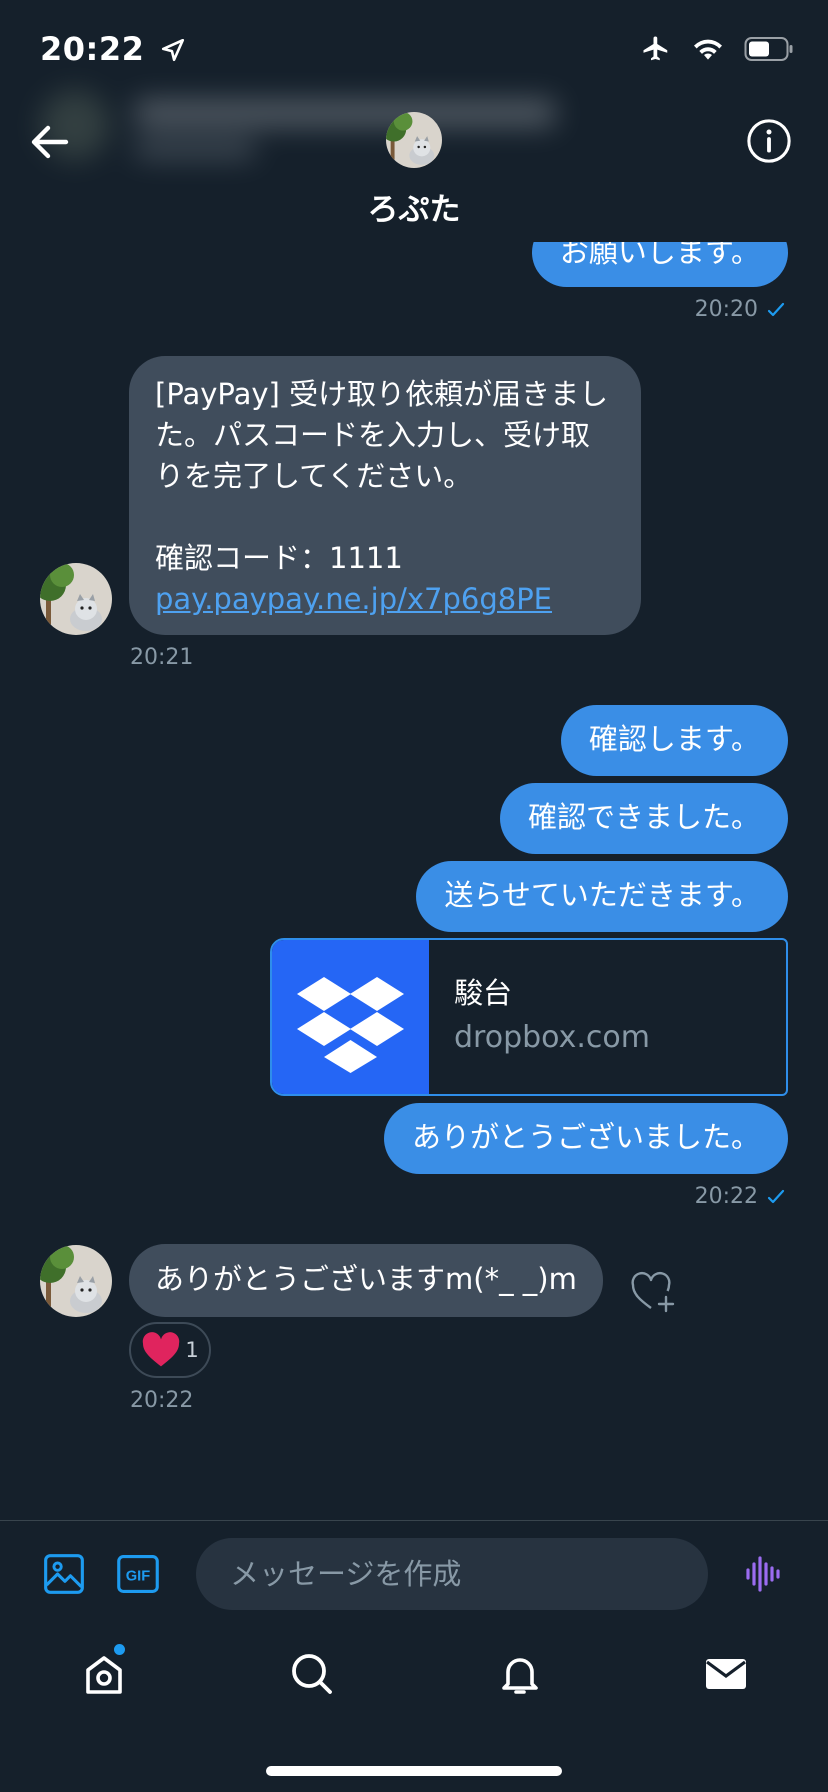  Describe the element at coordinates (726, 309) in the screenshot. I see `message-timestamp: 20:20` at that location.